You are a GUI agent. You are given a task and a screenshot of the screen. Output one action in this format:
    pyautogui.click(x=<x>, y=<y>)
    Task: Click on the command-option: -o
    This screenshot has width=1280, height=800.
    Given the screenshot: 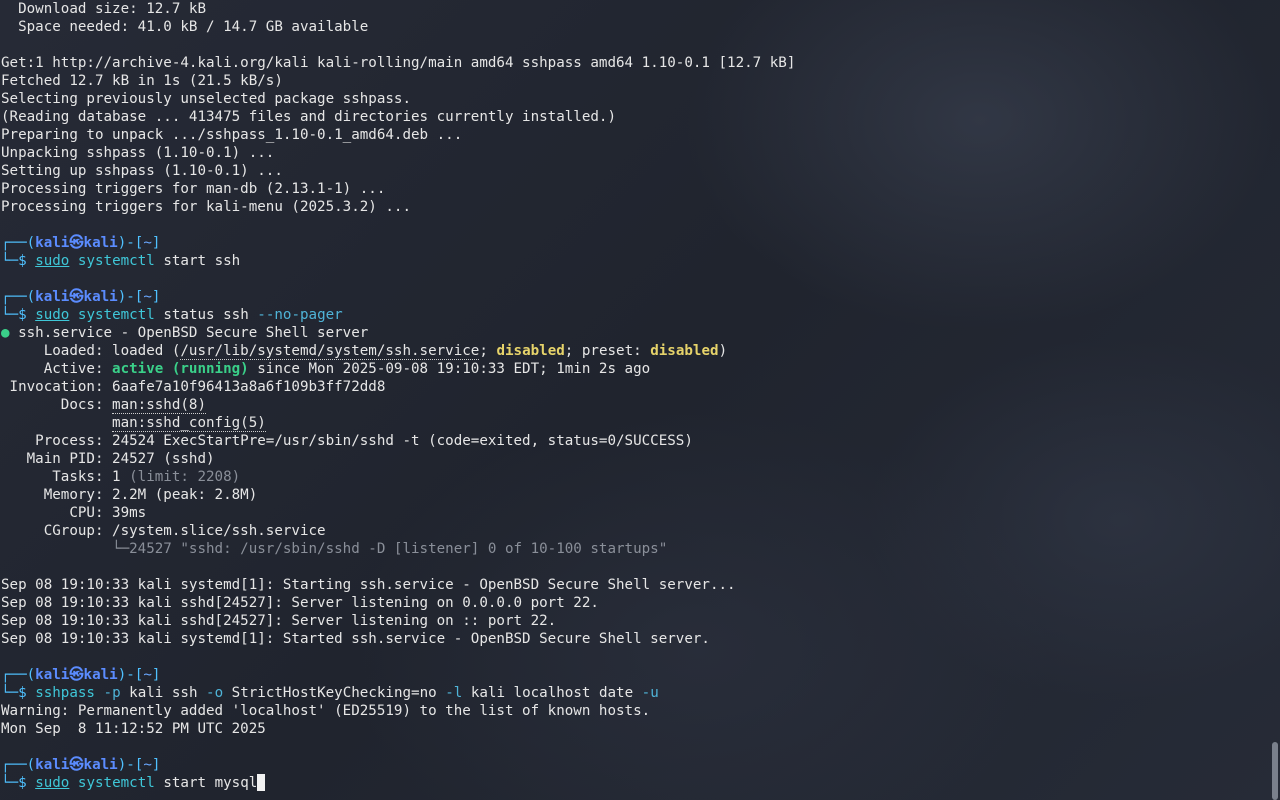 What is the action you would take?
    pyautogui.click(x=210, y=693)
    